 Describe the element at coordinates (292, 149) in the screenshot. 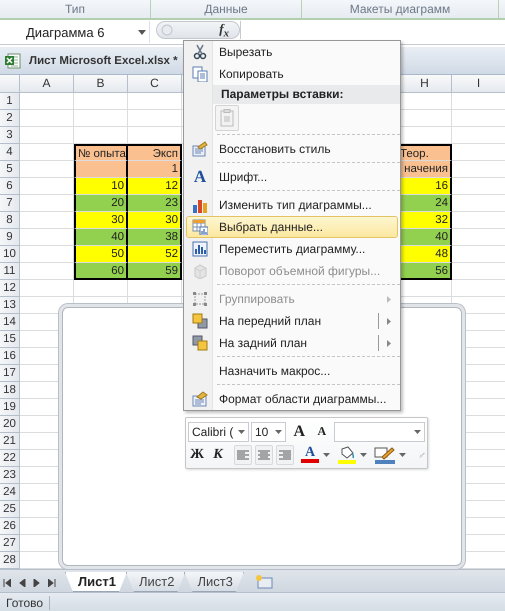

I see `menu-item: Восстановить стиль` at that location.